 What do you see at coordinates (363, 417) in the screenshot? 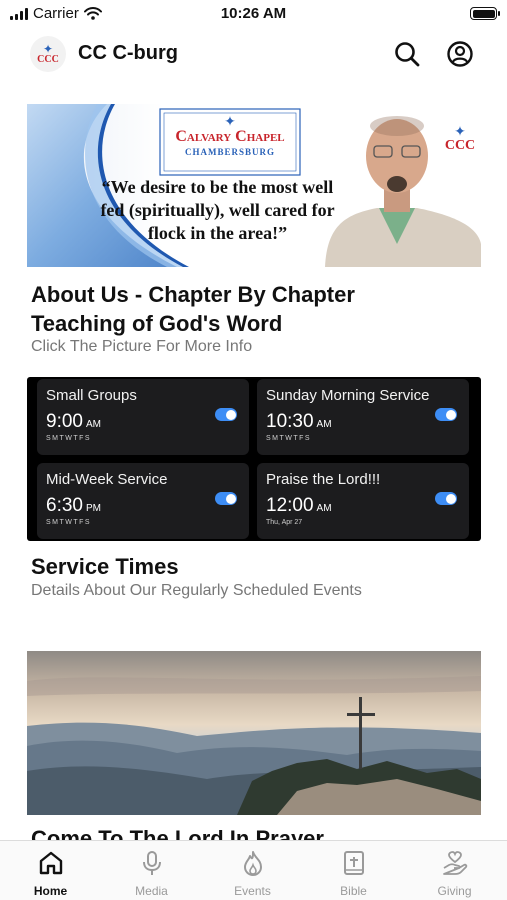
I see `service-card: Sunday Morning Service 10:30 AM SMTWTFS` at bounding box center [363, 417].